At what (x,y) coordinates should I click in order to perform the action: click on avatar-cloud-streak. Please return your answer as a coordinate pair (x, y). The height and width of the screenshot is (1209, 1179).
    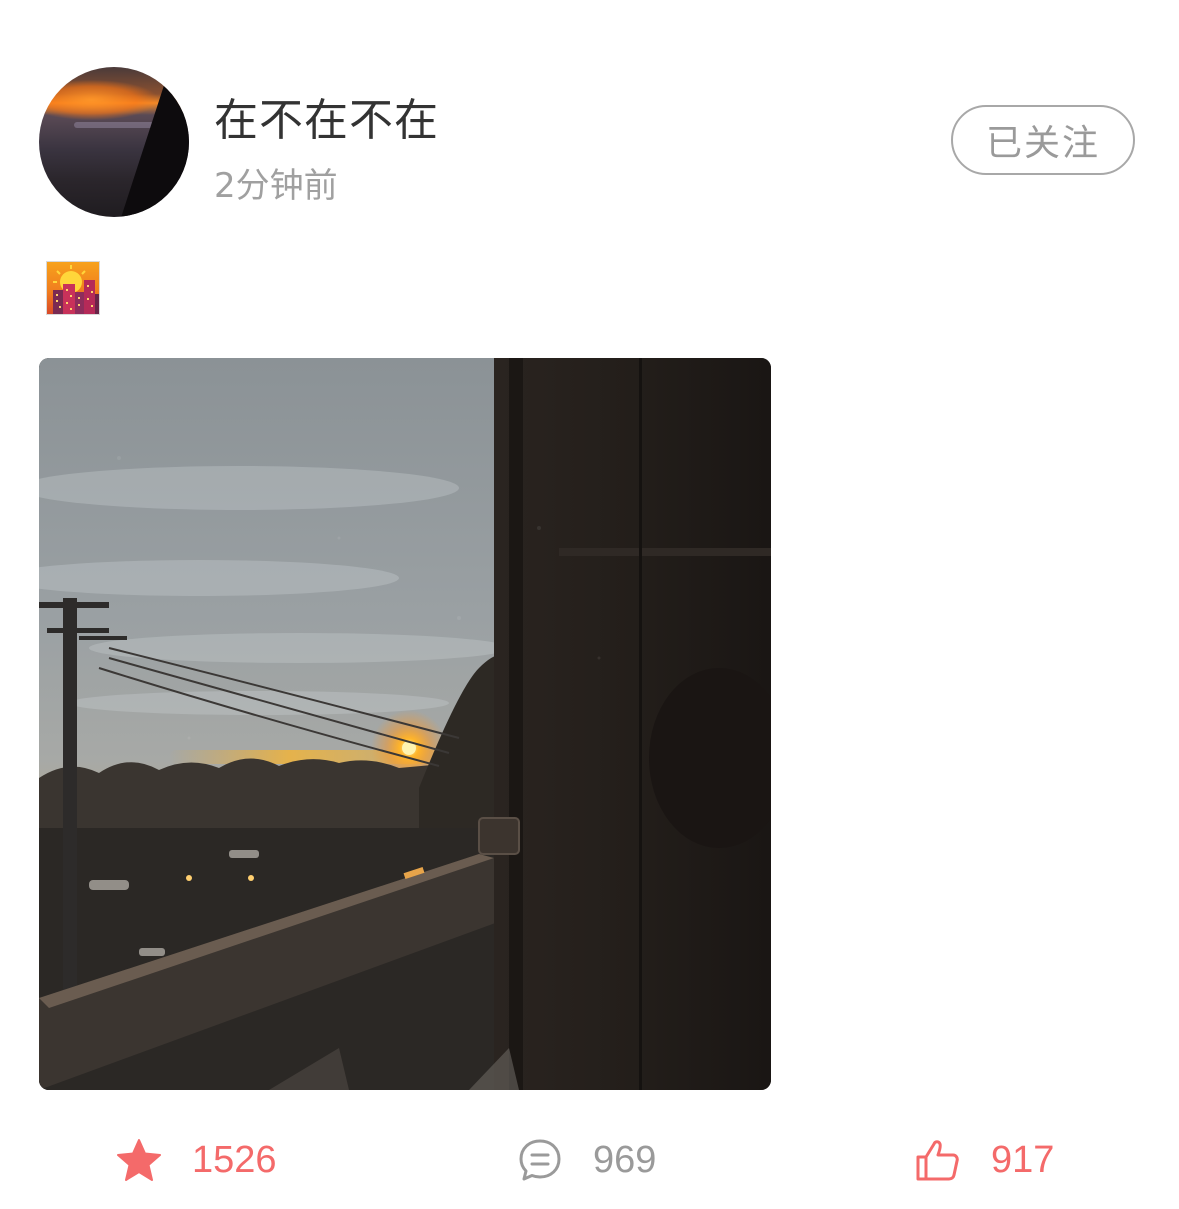
    Looking at the image, I should click on (114, 125).